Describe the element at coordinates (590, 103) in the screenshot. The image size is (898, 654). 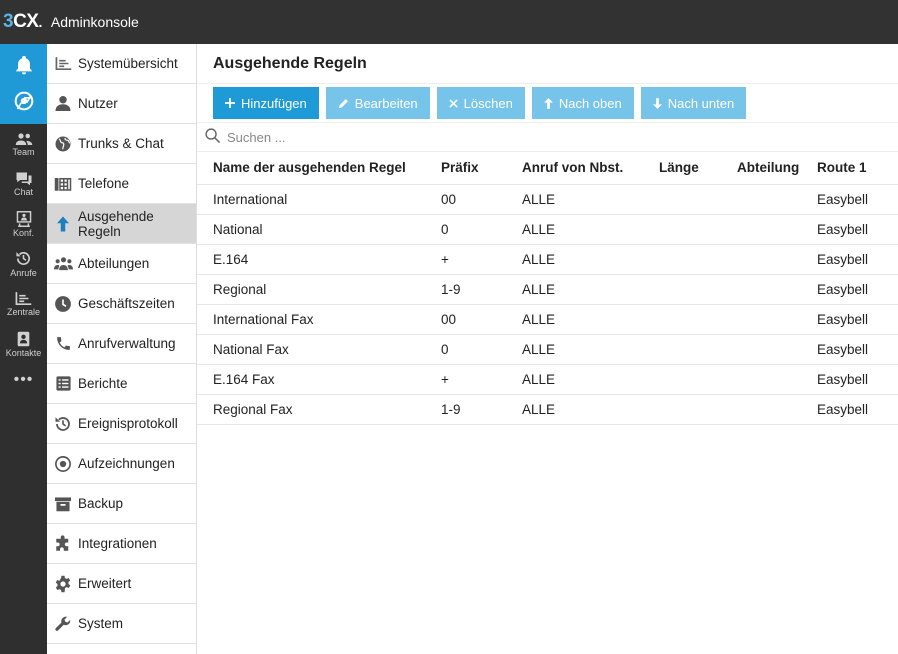
I see `move-up-button-label: Nach oben` at that location.